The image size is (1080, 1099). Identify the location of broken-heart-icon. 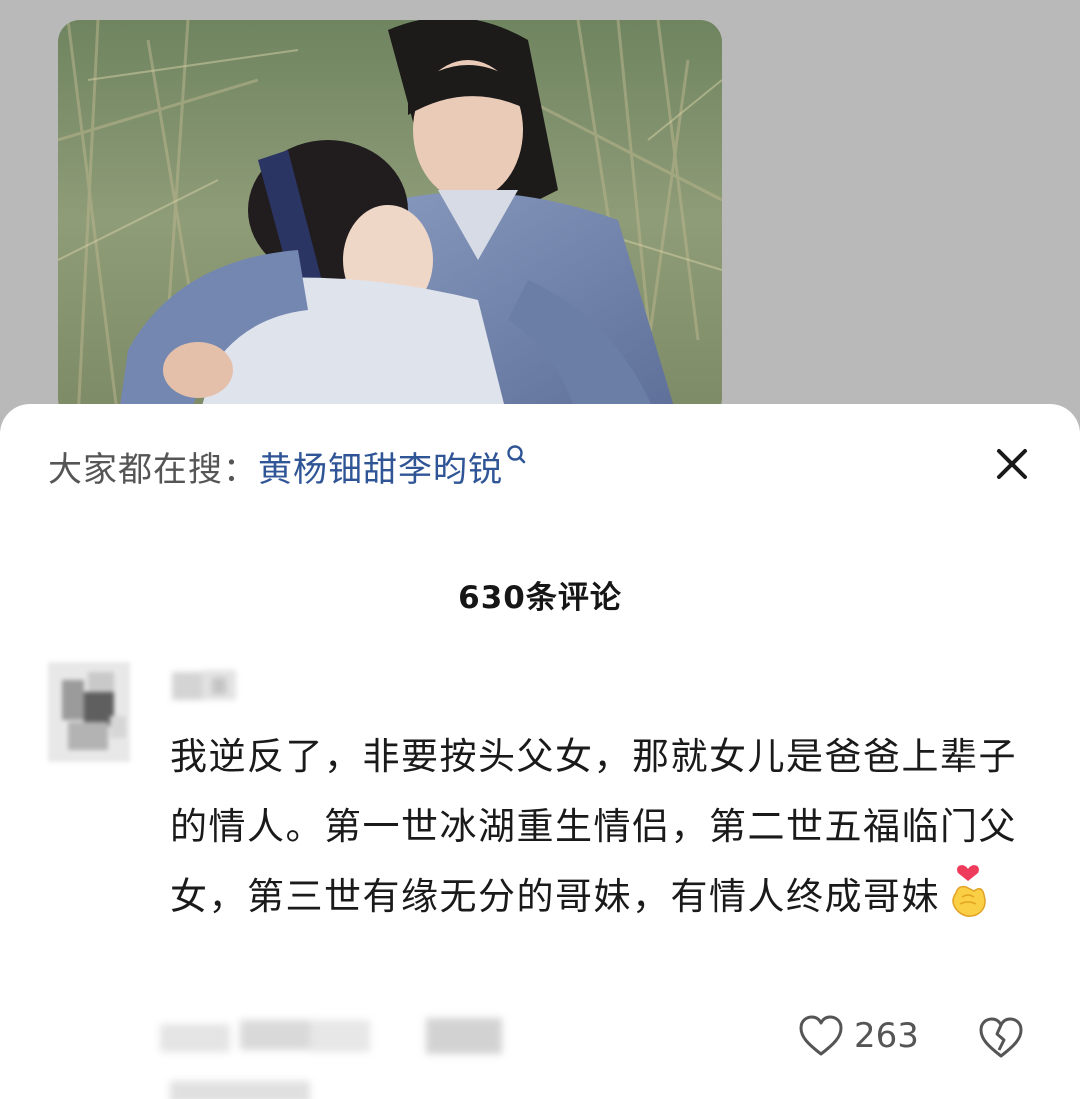
(1001, 1037).